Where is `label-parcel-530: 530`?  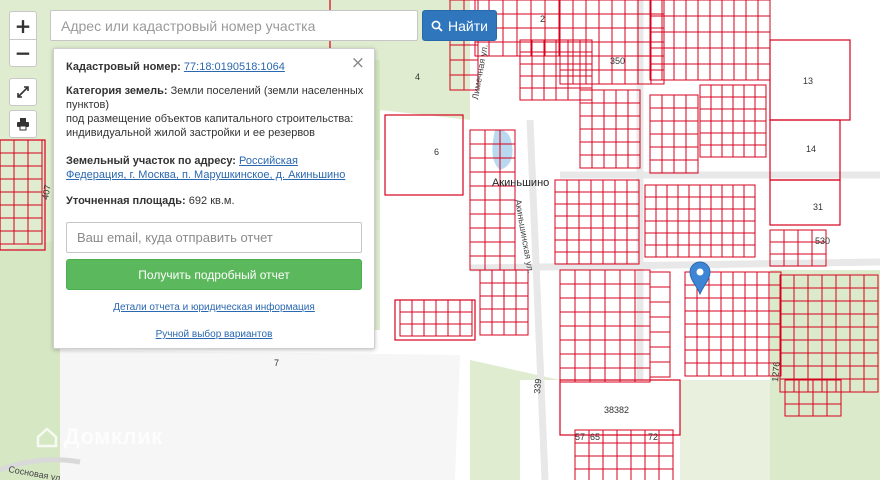 label-parcel-530: 530 is located at coordinates (822, 241).